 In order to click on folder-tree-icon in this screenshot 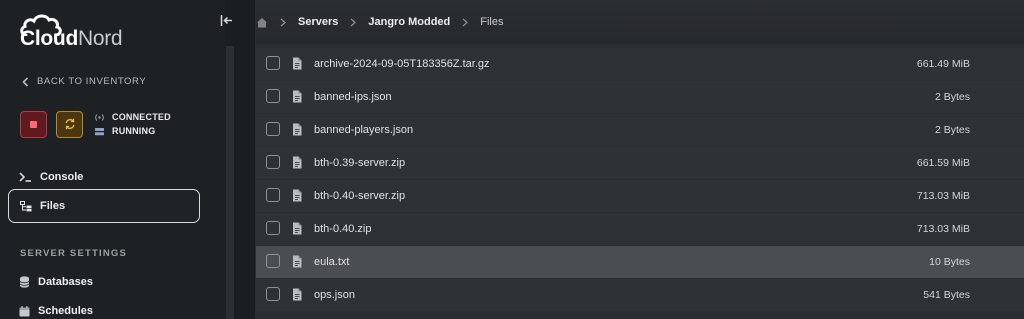, I will do `click(26, 205)`.